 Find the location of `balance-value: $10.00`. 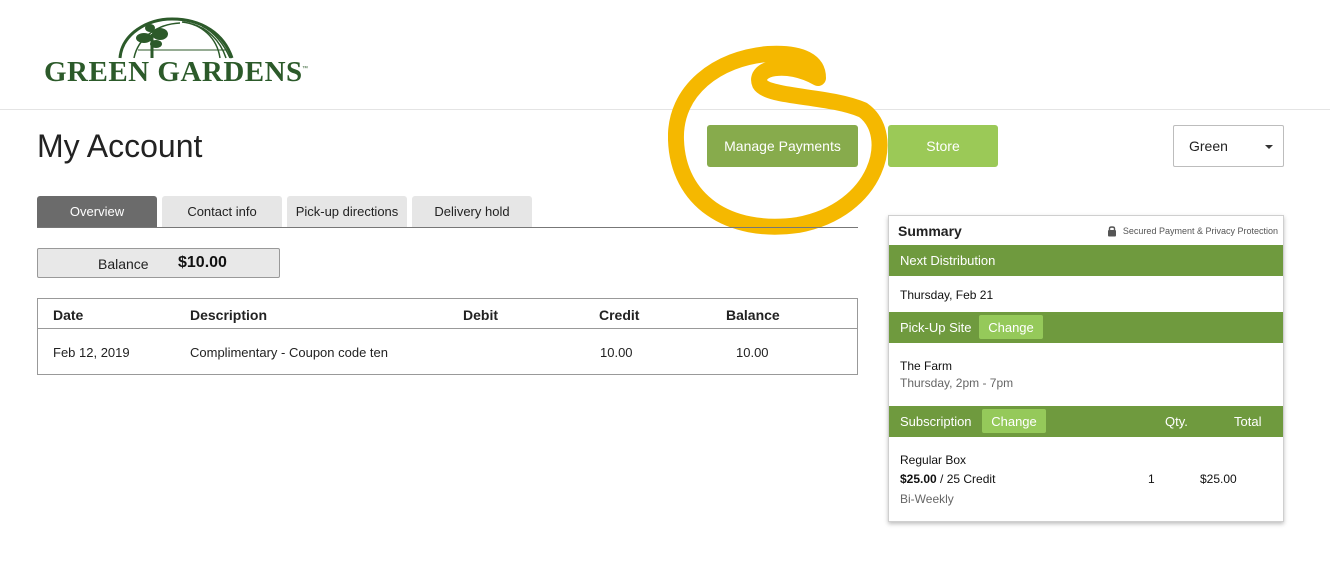

balance-value: $10.00 is located at coordinates (202, 262).